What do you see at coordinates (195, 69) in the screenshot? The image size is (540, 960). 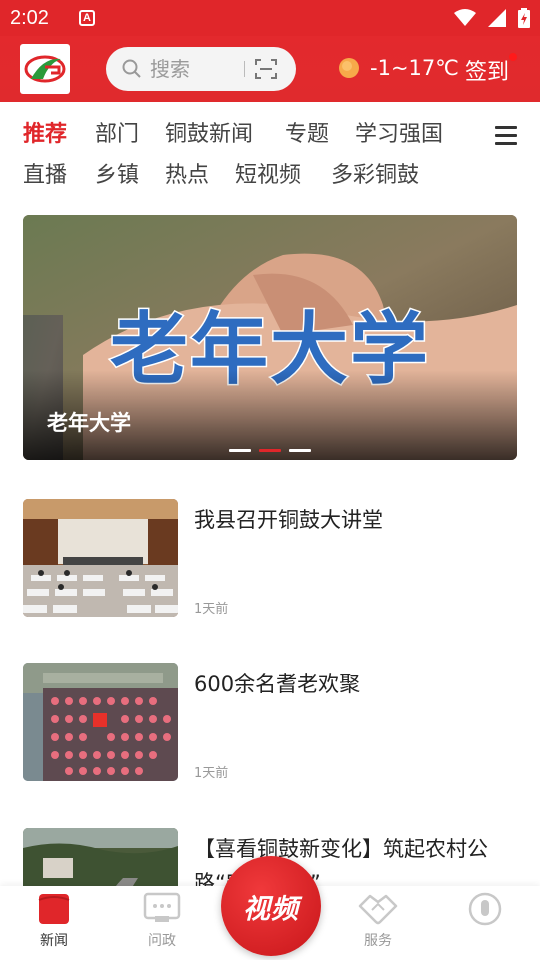 I see `search-input` at bounding box center [195, 69].